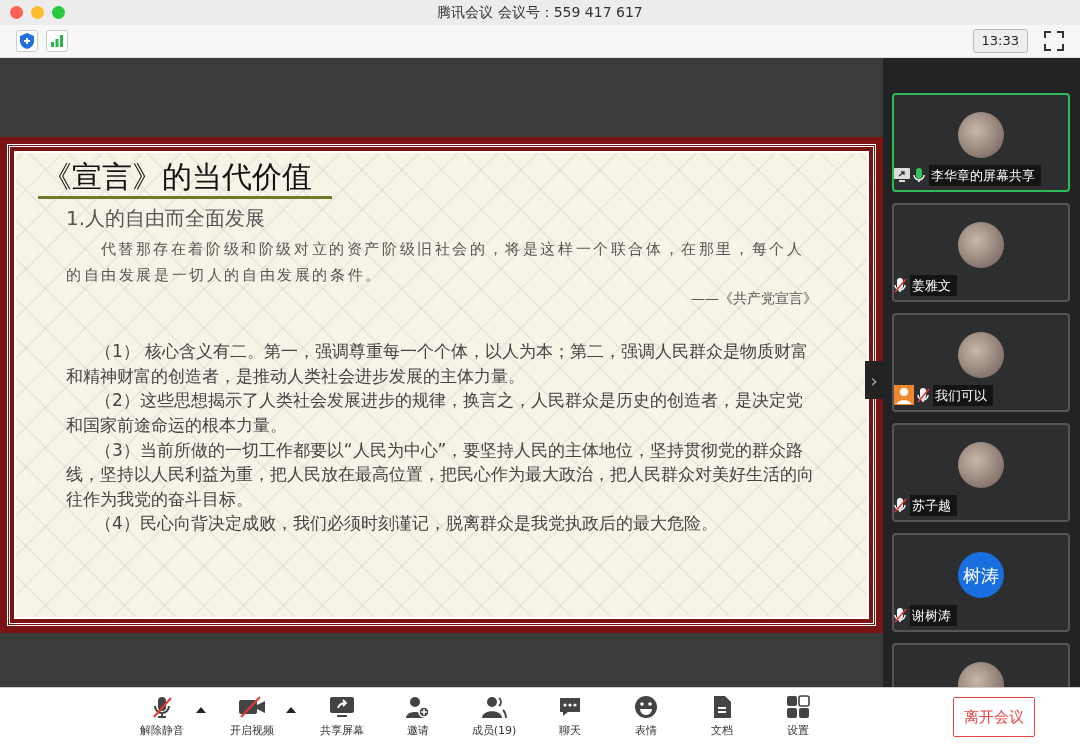 This screenshot has height=746, width=1080. Describe the element at coordinates (438, 364) in the screenshot. I see `slide-paragraph: （1） 核心含义有二。第一，强调尊重每一个个体，以人为本；第二，强调人民群众是物质财富和精神财富的创造者，是推动人类社会进步发展的主体力量。` at that location.